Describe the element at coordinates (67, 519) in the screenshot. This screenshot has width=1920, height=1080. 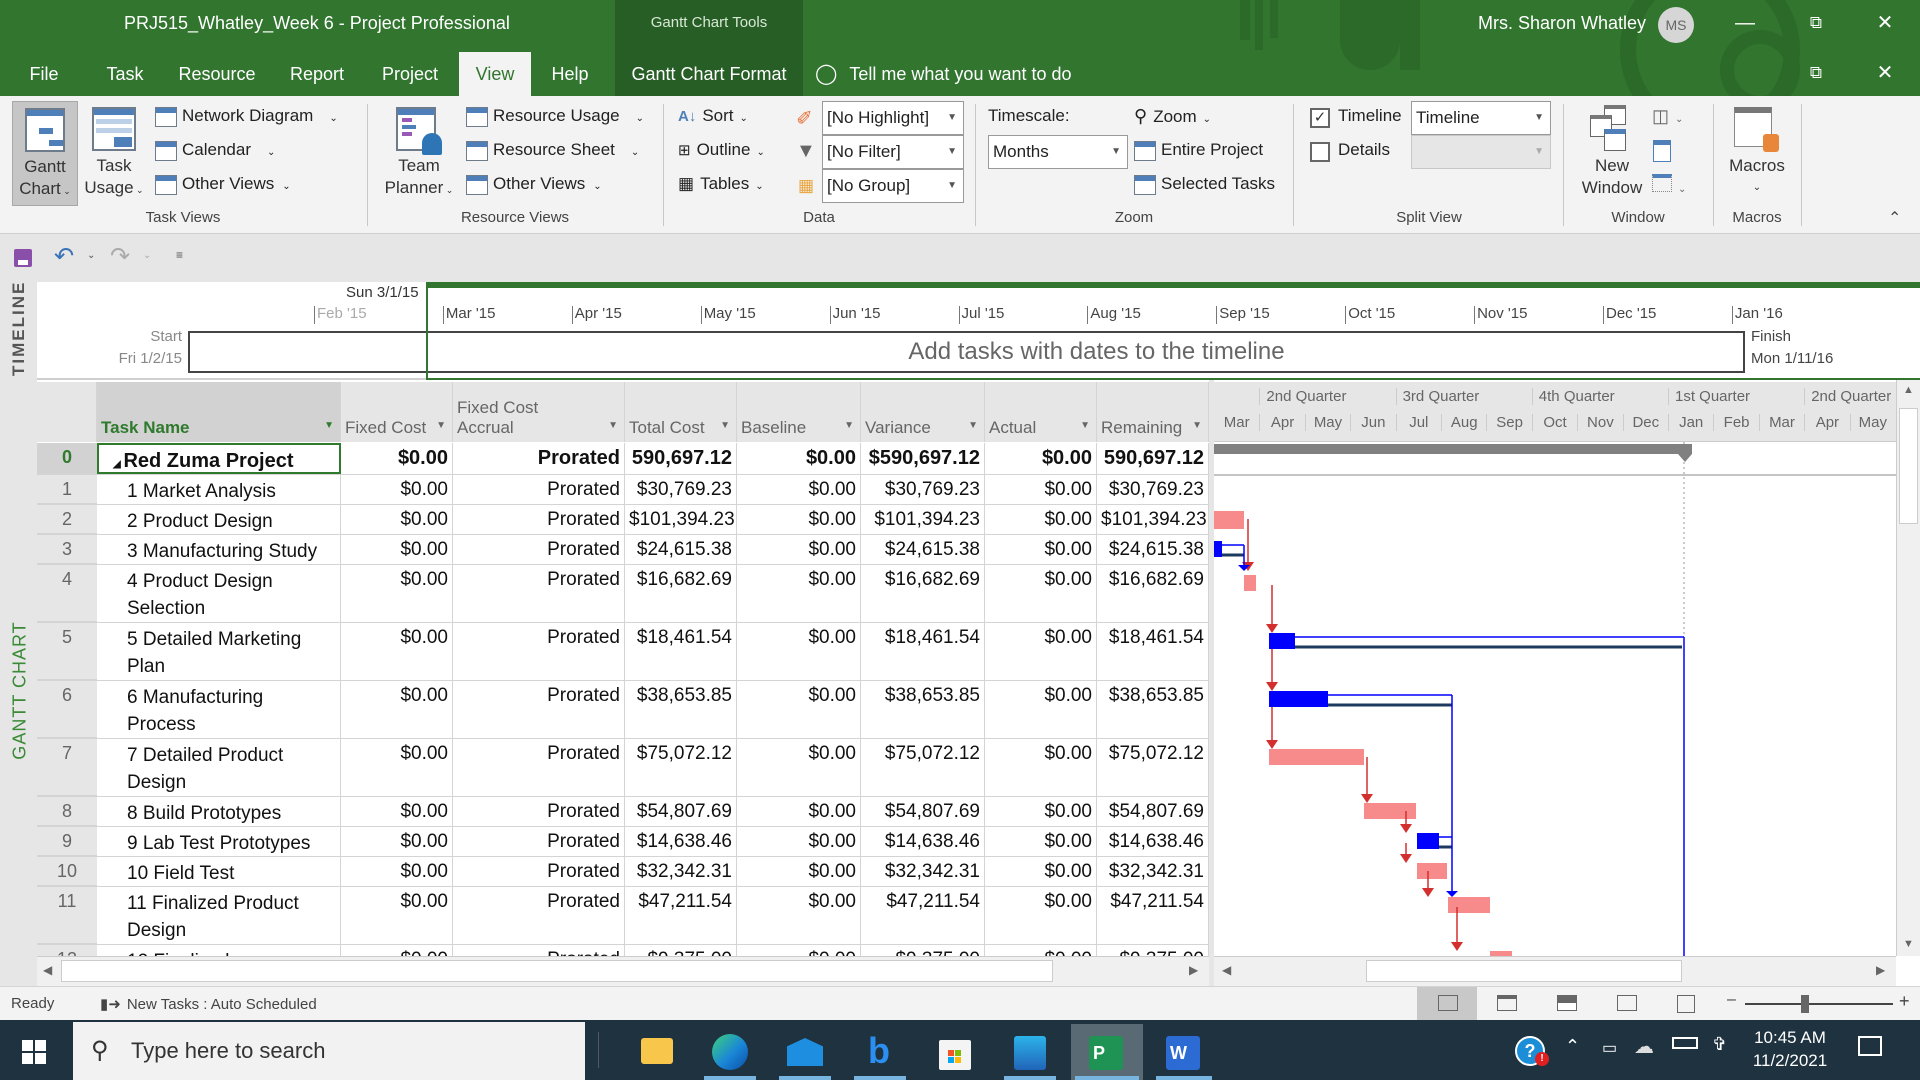
I see `row-number: 2` at that location.